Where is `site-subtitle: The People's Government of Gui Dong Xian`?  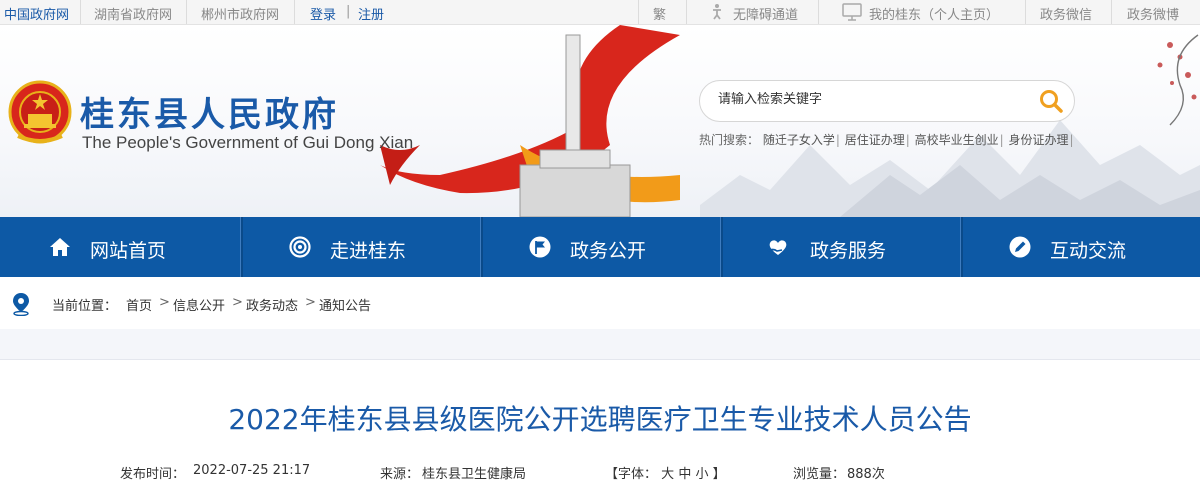 site-subtitle: The People's Government of Gui Dong Xian is located at coordinates (248, 142).